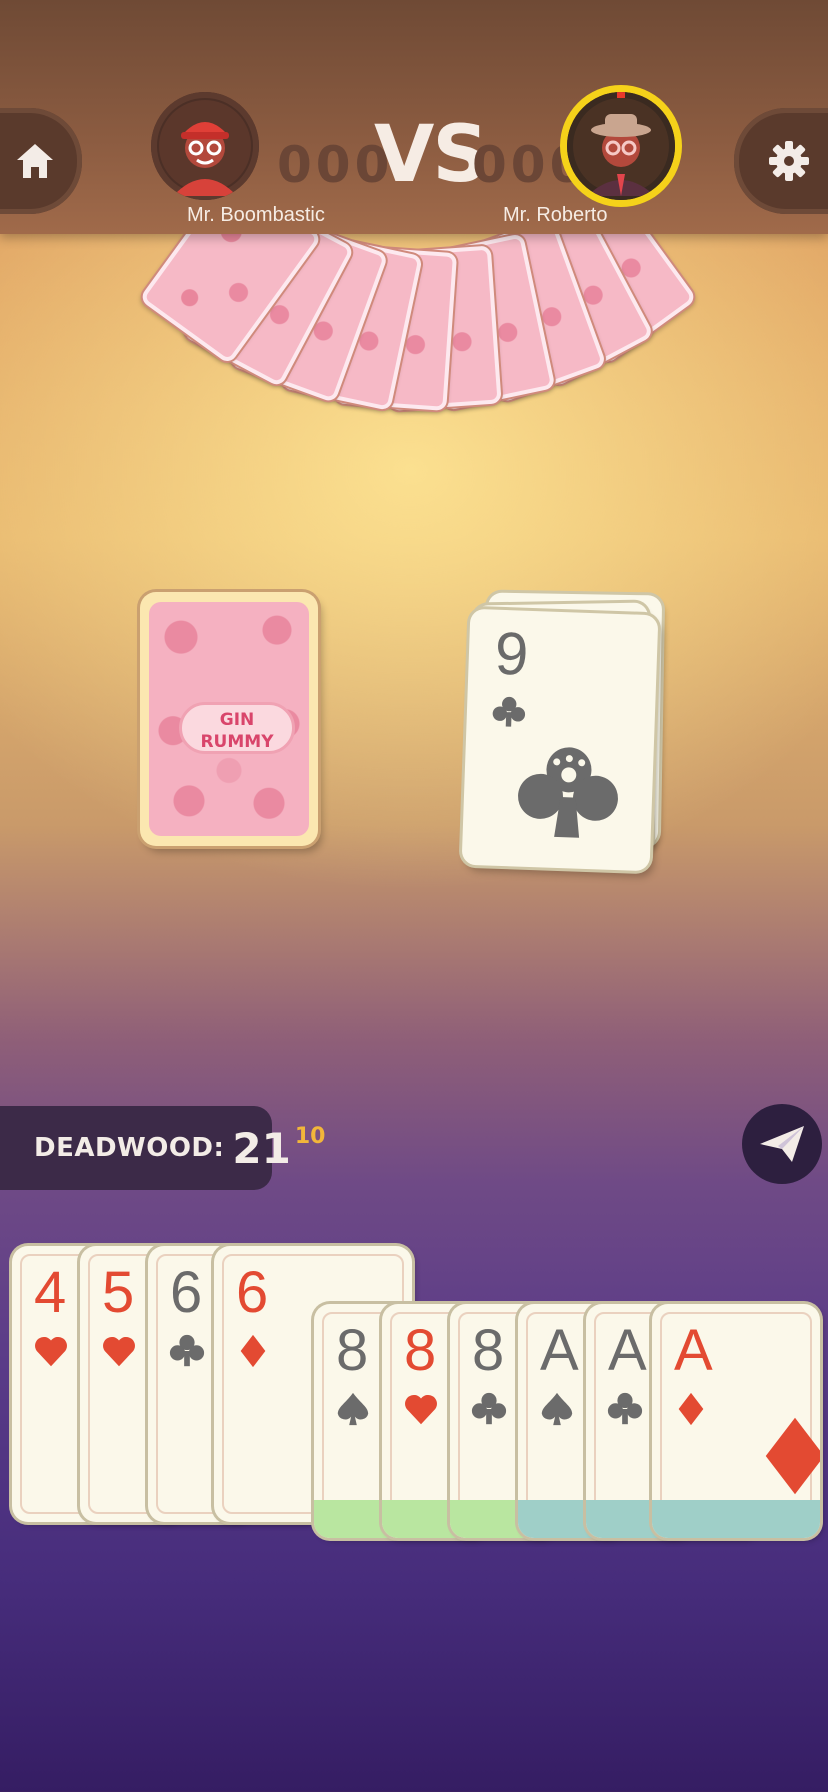 The height and width of the screenshot is (1792, 828). Describe the element at coordinates (555, 215) in the screenshot. I see `player2-name: Mr. Roberto` at that location.